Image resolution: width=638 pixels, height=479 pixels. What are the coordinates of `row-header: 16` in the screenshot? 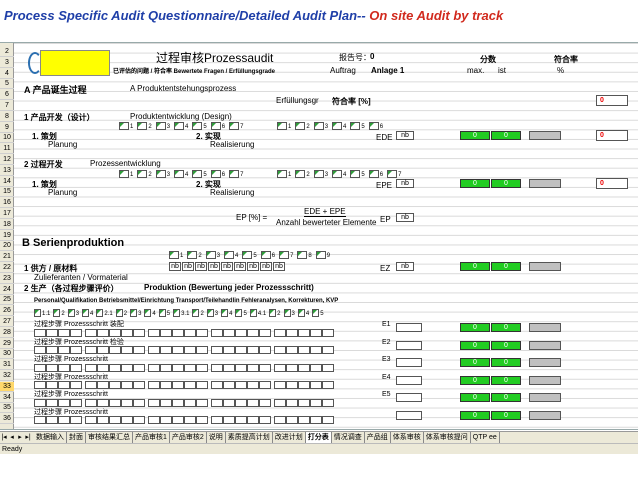 It's located at (7, 203).